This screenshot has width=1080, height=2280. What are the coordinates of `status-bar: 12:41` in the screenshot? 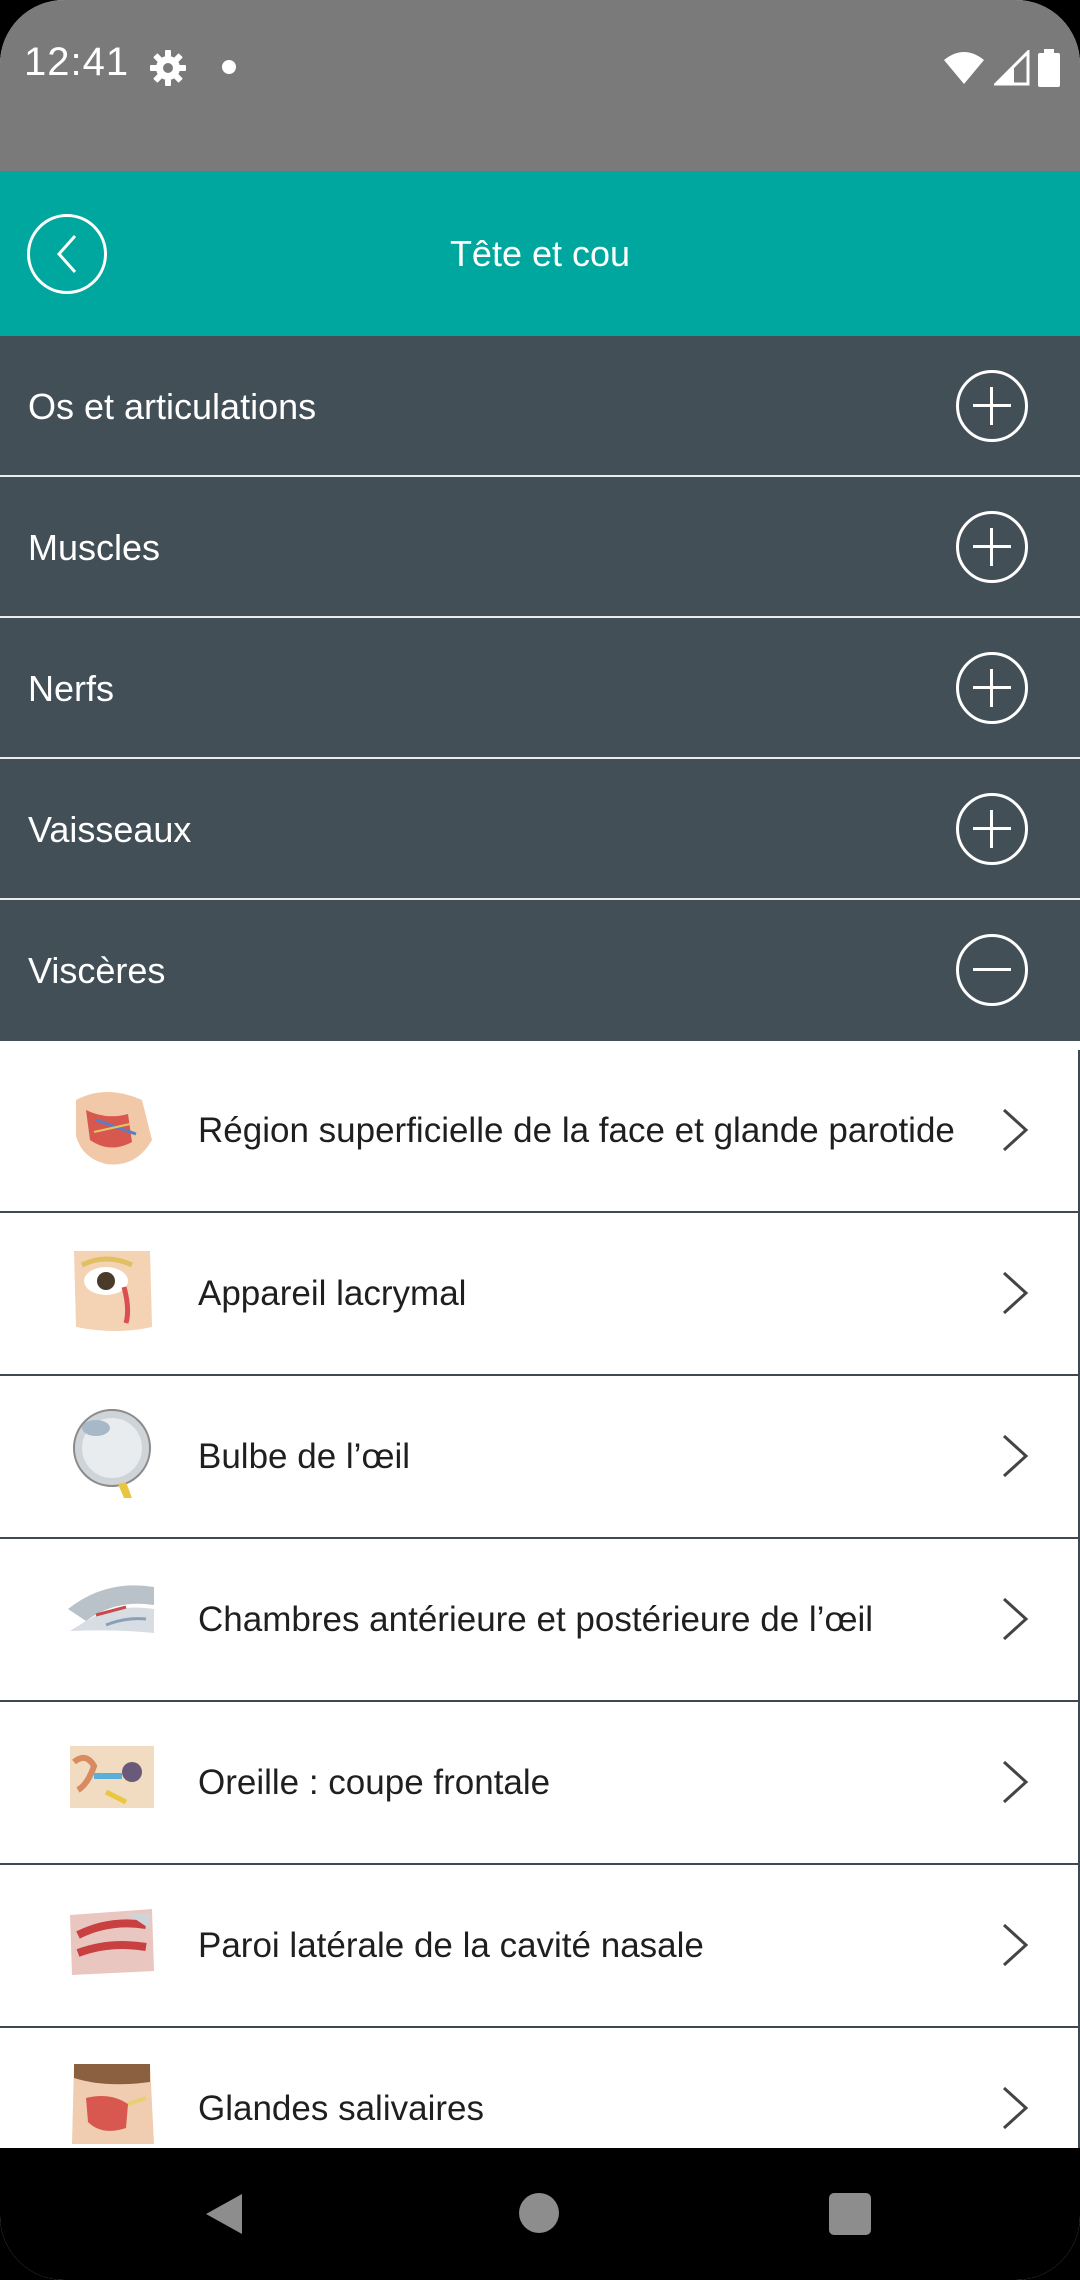 It's located at (540, 85).